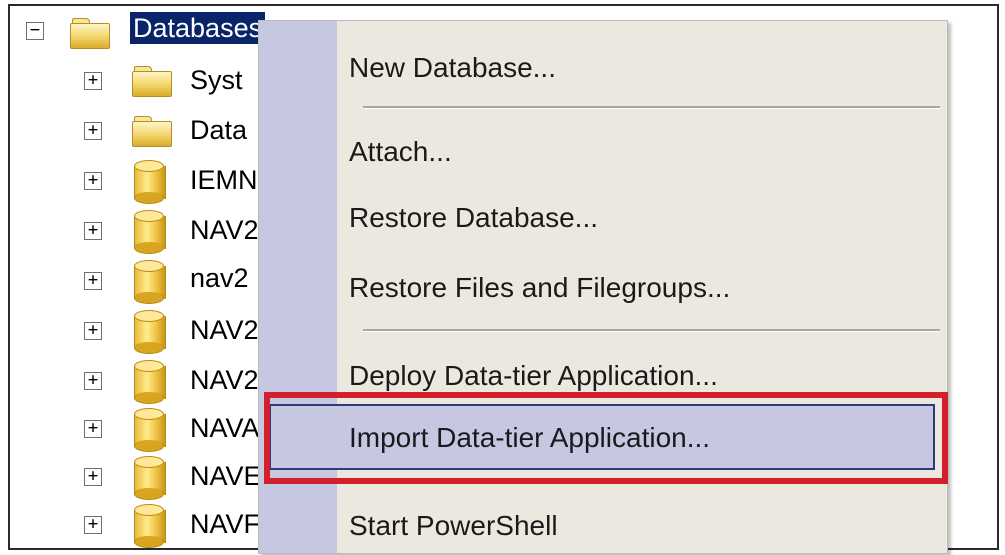 Image resolution: width=1005 pixels, height=555 pixels. I want to click on tree-node-label: Syst, so click(216, 80).